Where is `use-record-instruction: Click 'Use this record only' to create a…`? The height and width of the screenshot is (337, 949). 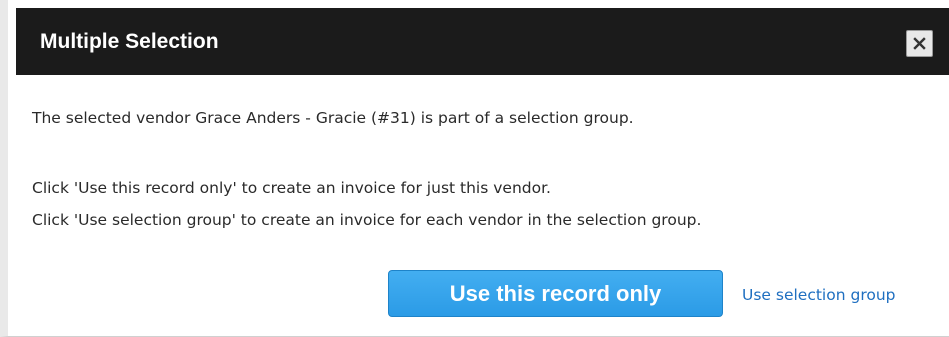
use-record-instruction: Click 'Use this record only' to create a… is located at coordinates (291, 188).